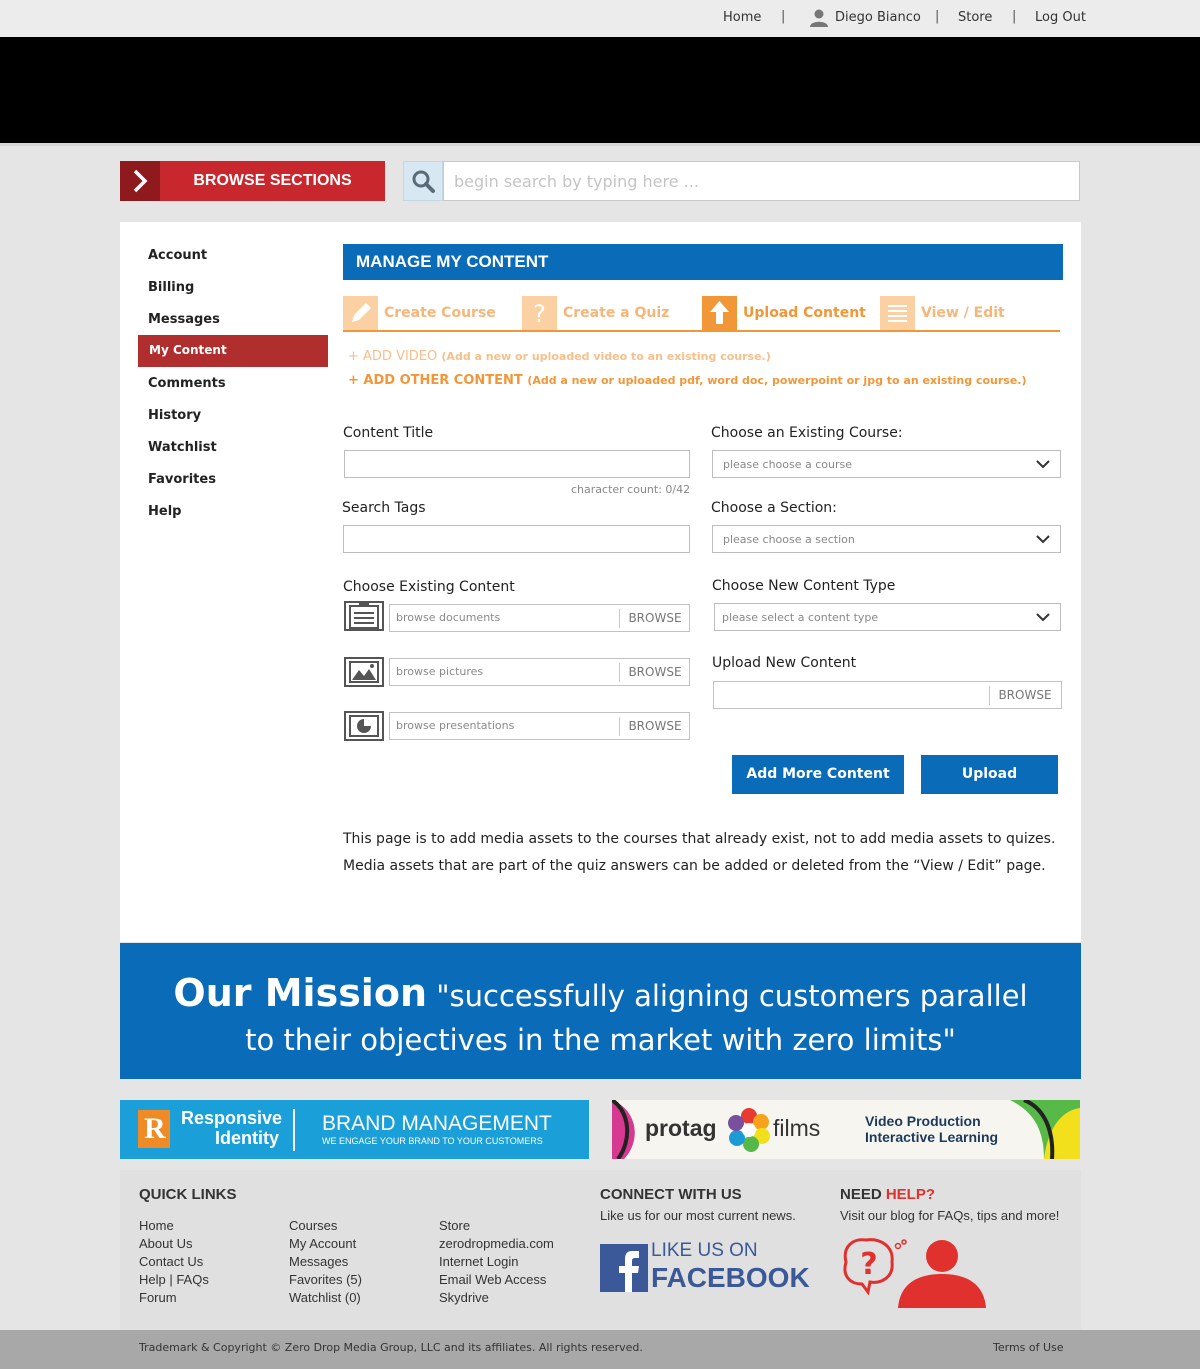 This screenshot has width=1200, height=1369. What do you see at coordinates (155, 1128) in the screenshot?
I see `logo-letter: R` at bounding box center [155, 1128].